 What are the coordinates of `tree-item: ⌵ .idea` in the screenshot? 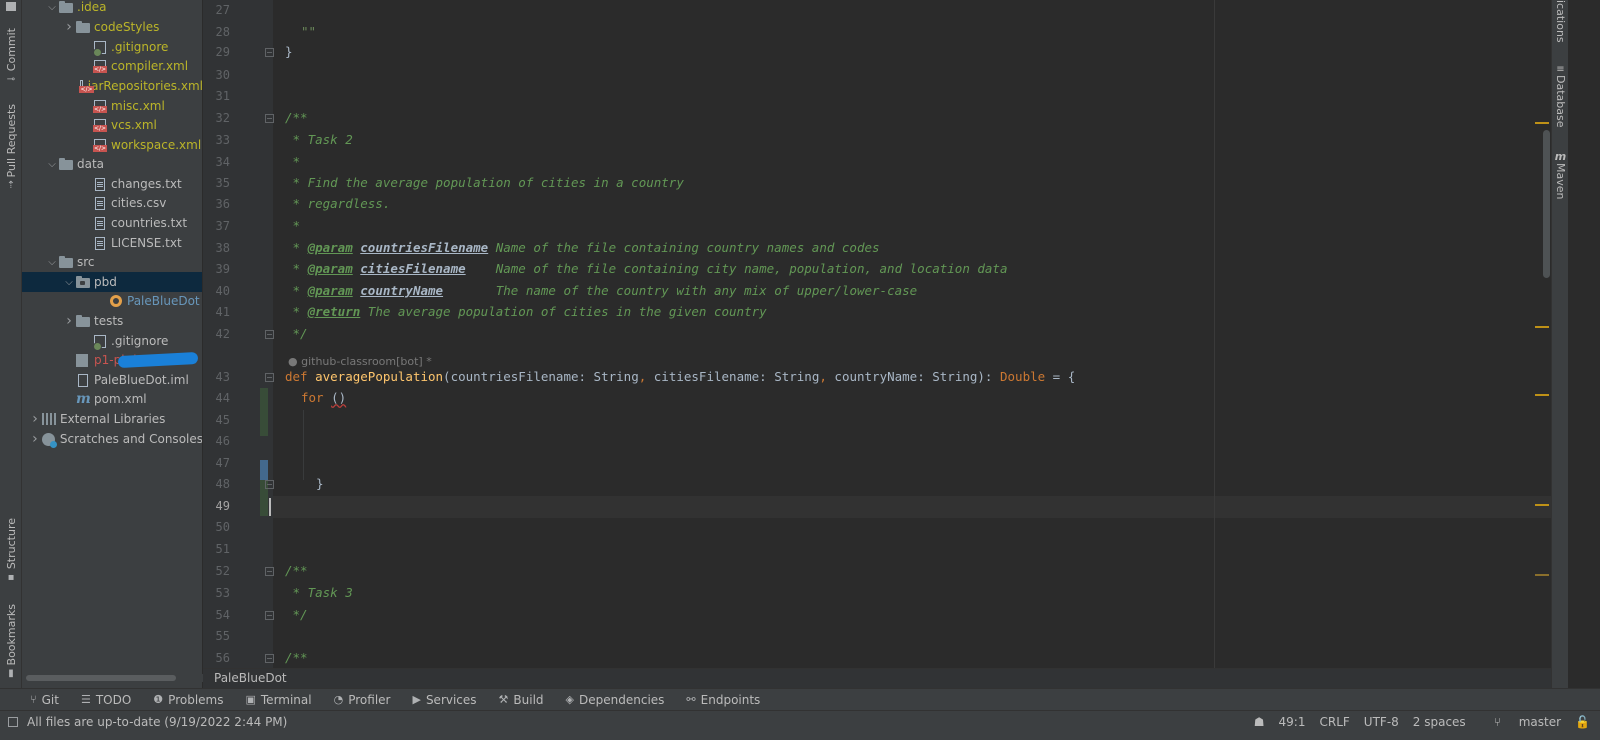 It's located at (112, 8).